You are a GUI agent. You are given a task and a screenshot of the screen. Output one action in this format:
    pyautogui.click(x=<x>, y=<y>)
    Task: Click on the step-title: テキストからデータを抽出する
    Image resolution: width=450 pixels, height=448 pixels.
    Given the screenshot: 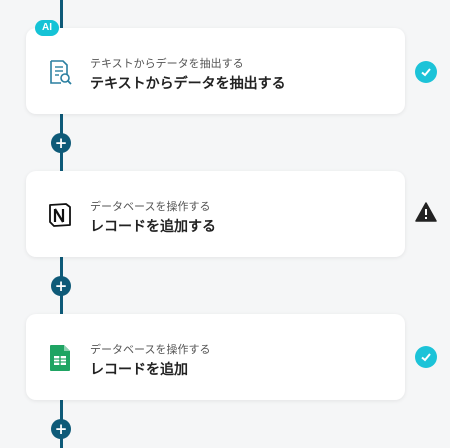 What is the action you would take?
    pyautogui.click(x=188, y=84)
    